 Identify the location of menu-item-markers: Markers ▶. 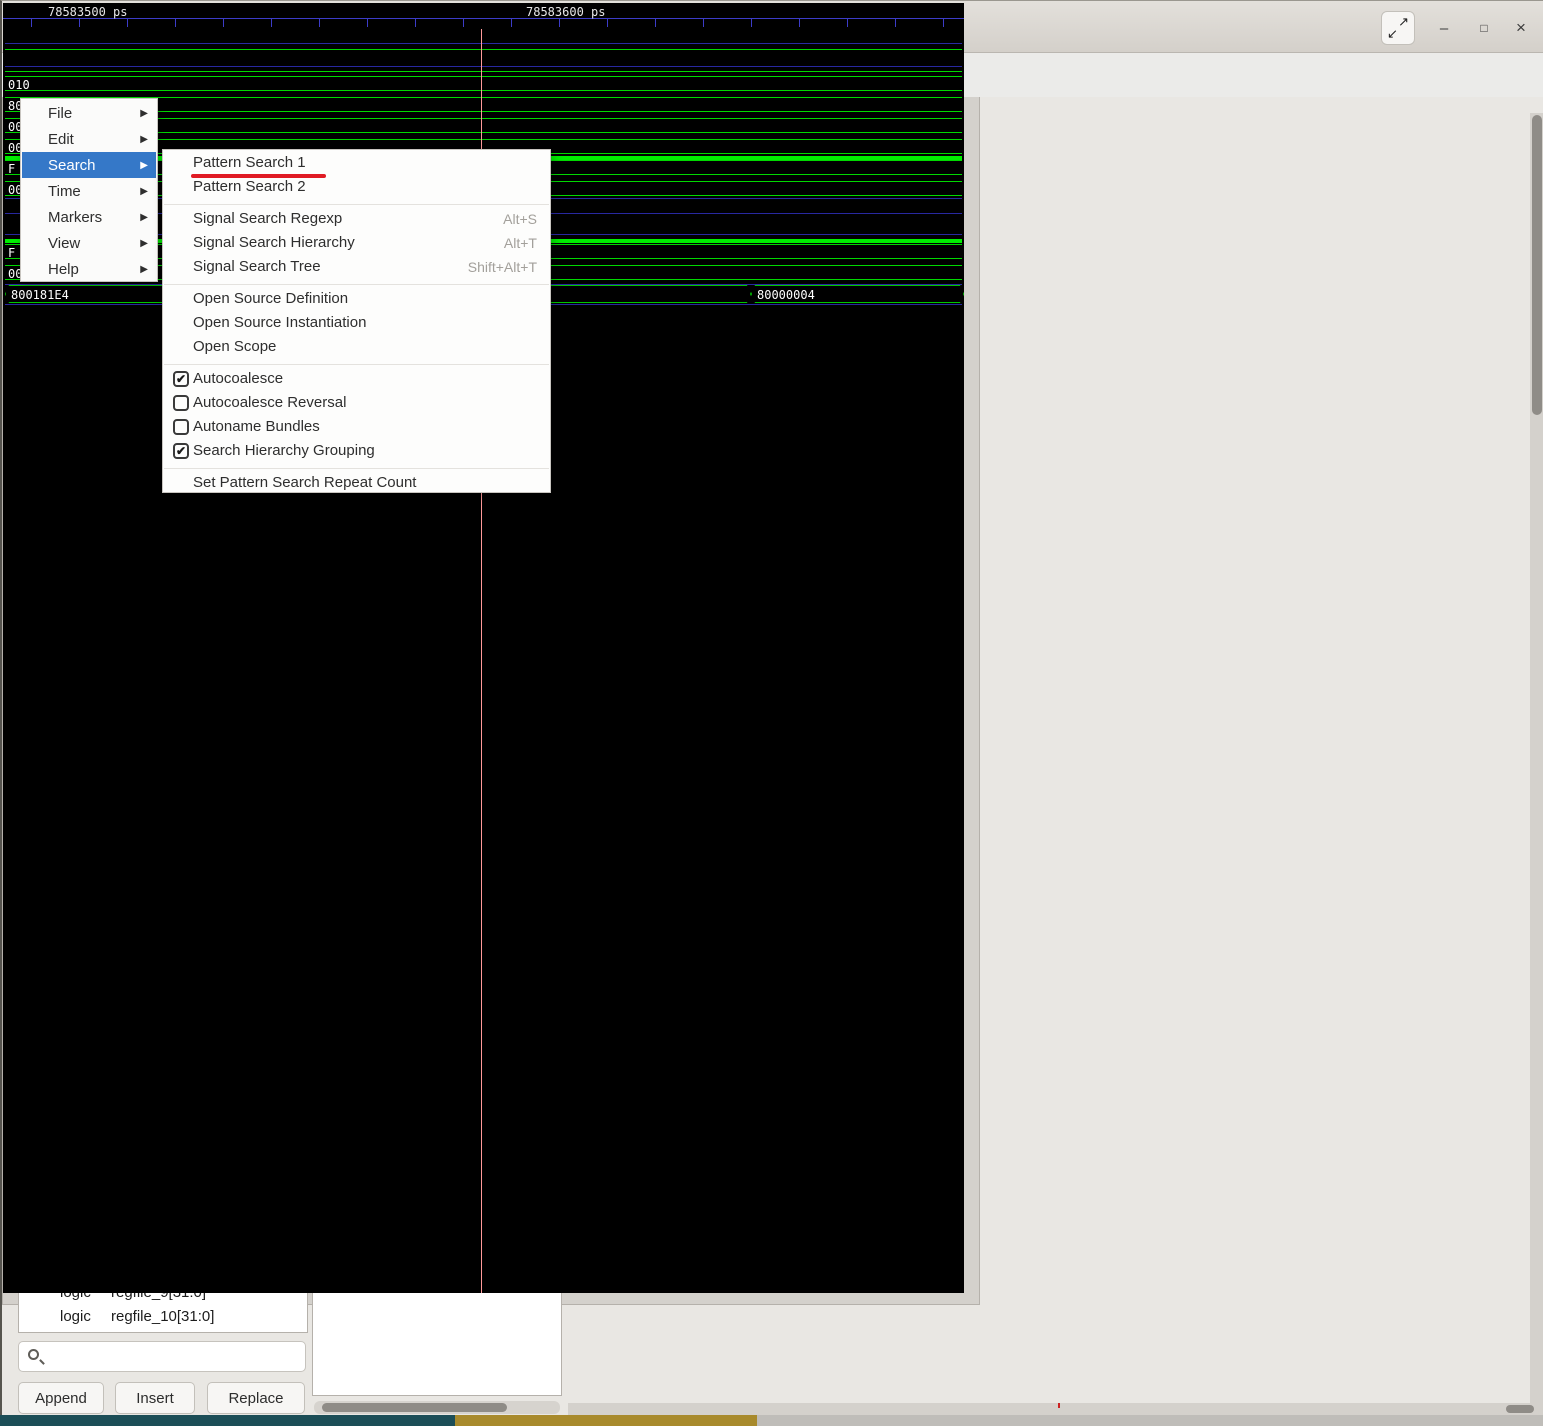
(89, 217).